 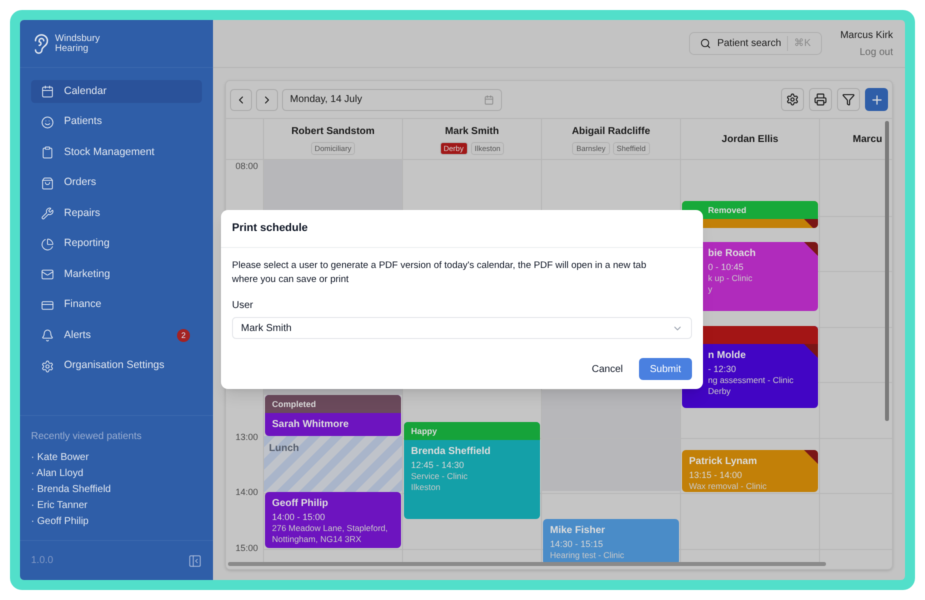 I want to click on patient-search-button: Patient search ⌘K, so click(x=755, y=43).